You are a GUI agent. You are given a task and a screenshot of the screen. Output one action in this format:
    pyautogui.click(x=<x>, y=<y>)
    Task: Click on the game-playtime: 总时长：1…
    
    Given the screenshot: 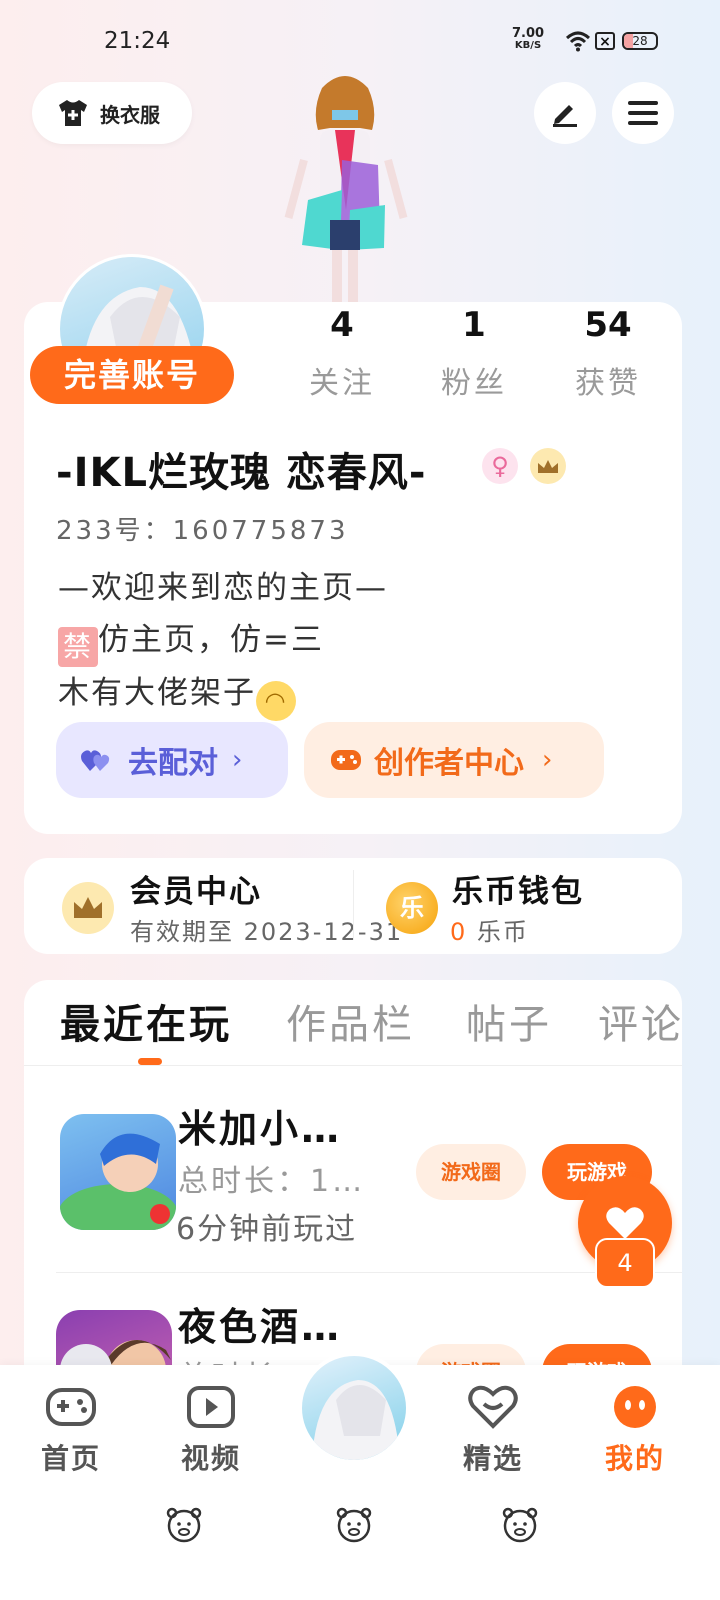 What is the action you would take?
    pyautogui.click(x=272, y=1181)
    